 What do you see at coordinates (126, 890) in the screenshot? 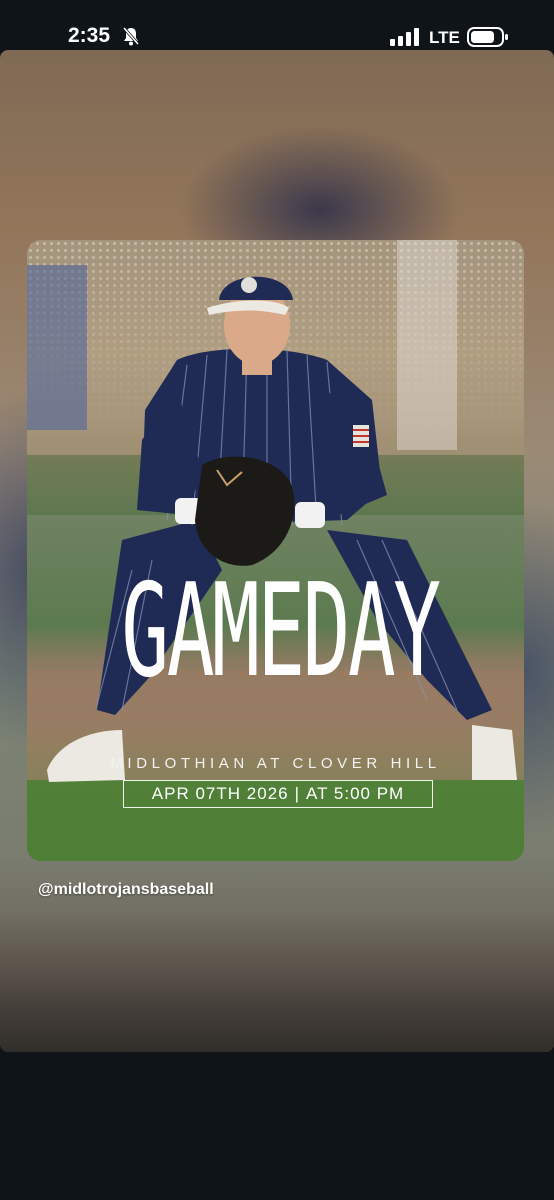
I see `mention-username: @midlotrojansbaseball` at bounding box center [126, 890].